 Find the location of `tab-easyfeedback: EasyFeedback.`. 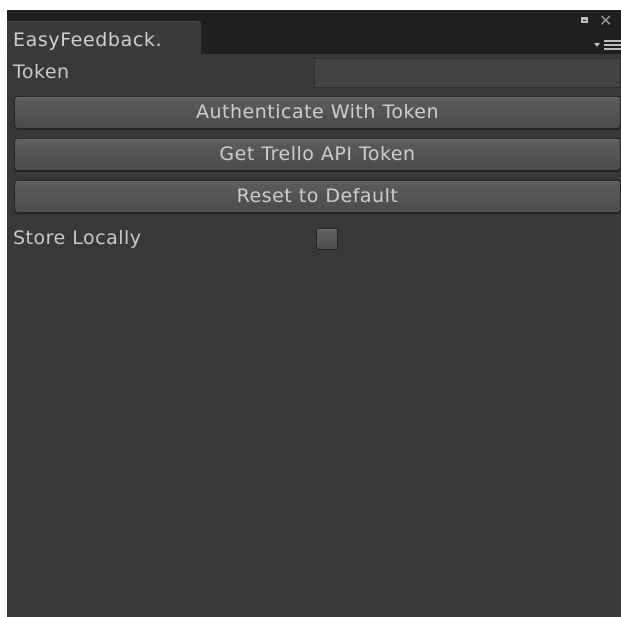

tab-easyfeedback: EasyFeedback. is located at coordinates (104, 37).